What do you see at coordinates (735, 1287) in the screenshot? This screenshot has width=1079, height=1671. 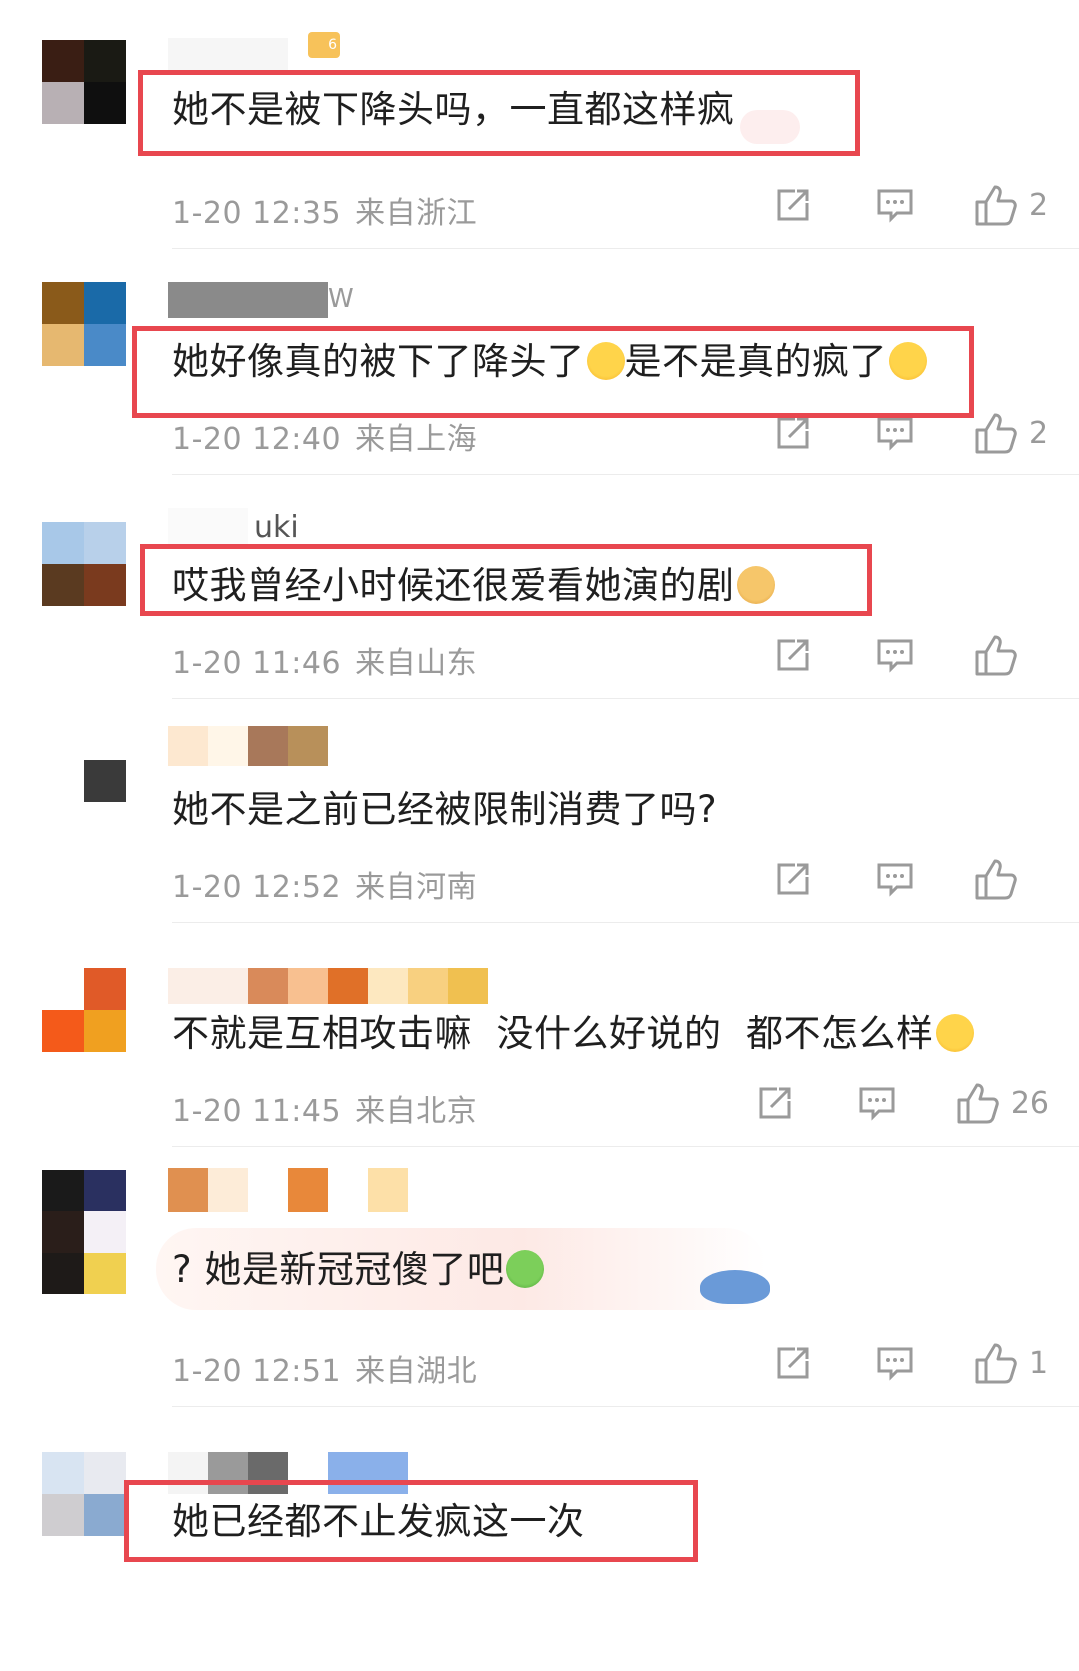 I see `whale-decoration` at bounding box center [735, 1287].